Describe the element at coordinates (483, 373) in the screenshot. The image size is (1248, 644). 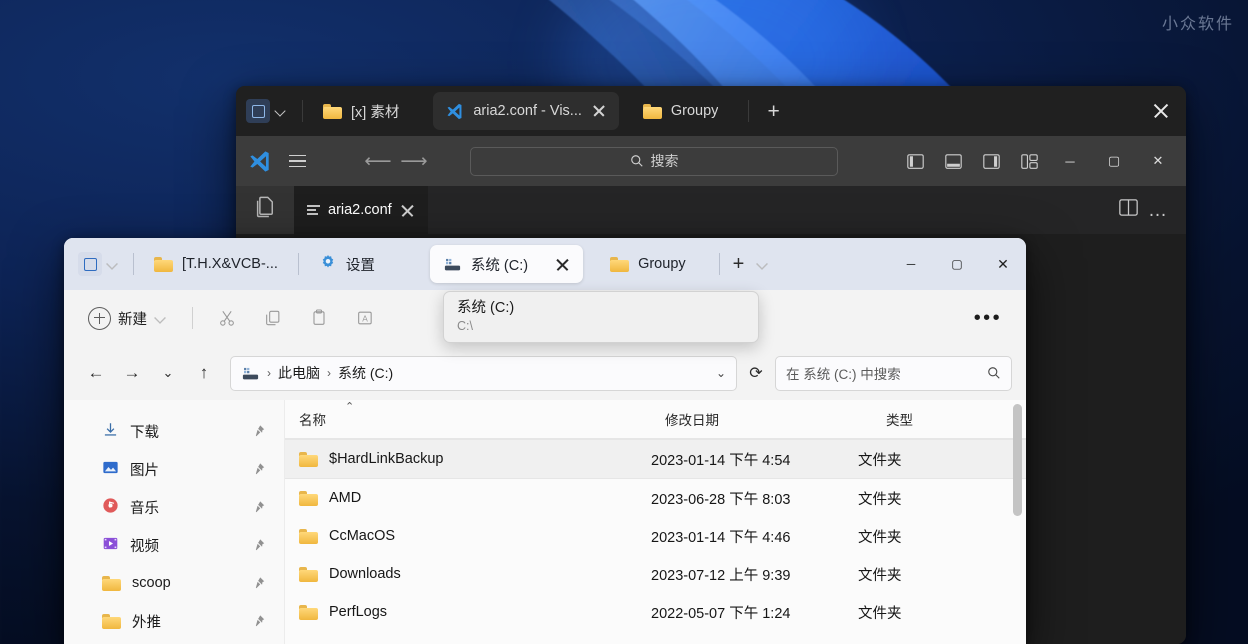
I see `breadcrumb: › 此电脑 › 系统 (C:) ⌄` at that location.